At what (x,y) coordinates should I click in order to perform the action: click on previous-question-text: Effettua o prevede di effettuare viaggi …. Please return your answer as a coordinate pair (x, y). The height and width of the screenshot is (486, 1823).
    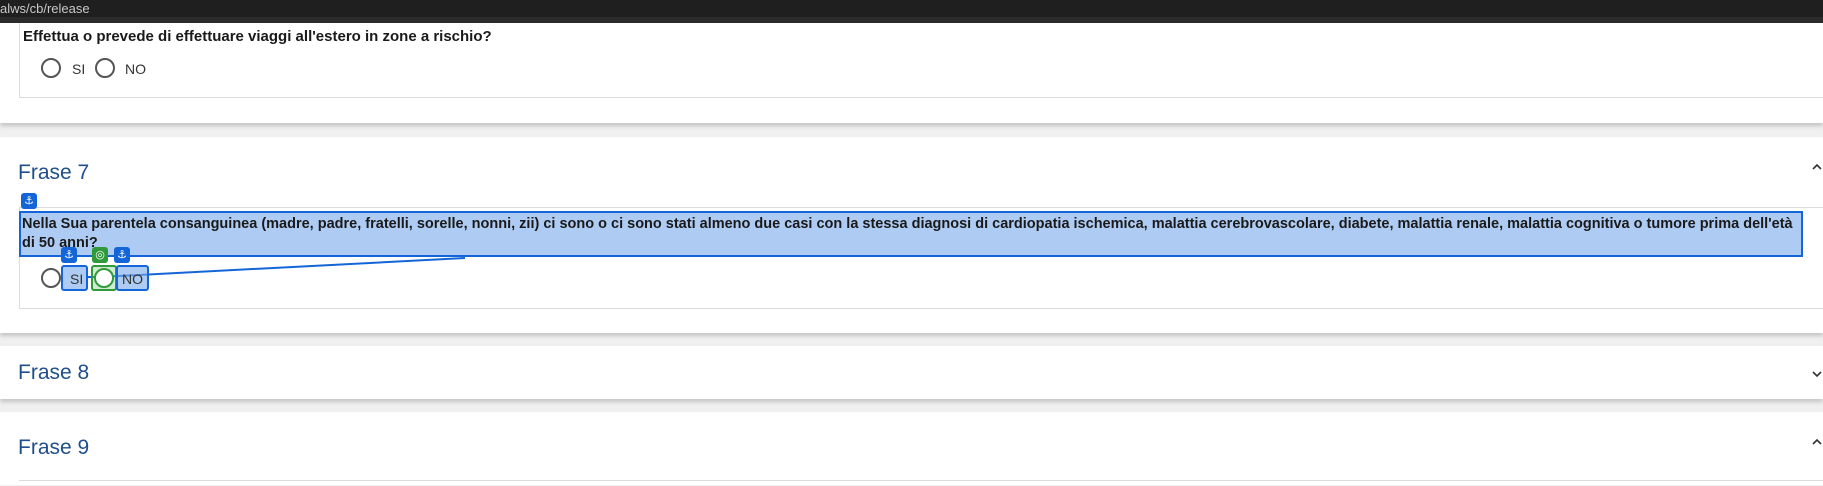
    Looking at the image, I should click on (257, 36).